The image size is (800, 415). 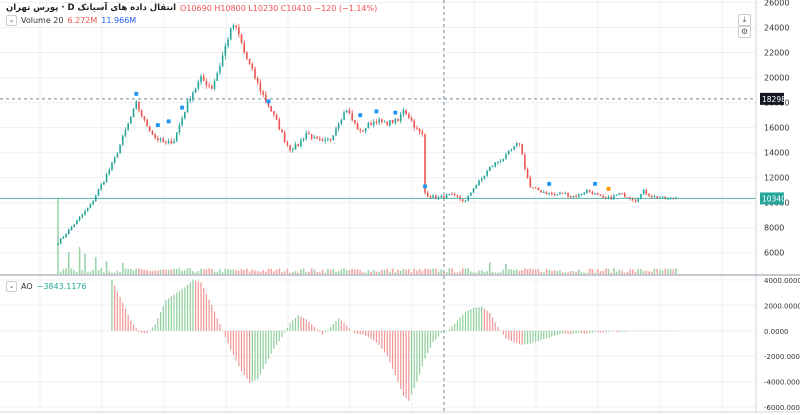 I want to click on volume-label: Volume 20, so click(x=42, y=20).